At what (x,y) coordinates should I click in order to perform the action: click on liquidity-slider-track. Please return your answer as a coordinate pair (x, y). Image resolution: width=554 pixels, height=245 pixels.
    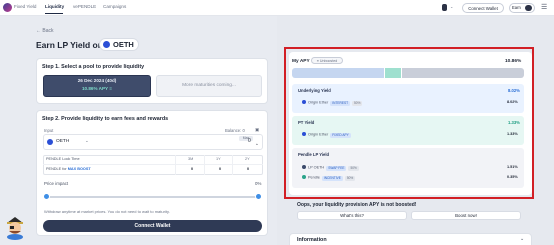
    Looking at the image, I should click on (152, 197).